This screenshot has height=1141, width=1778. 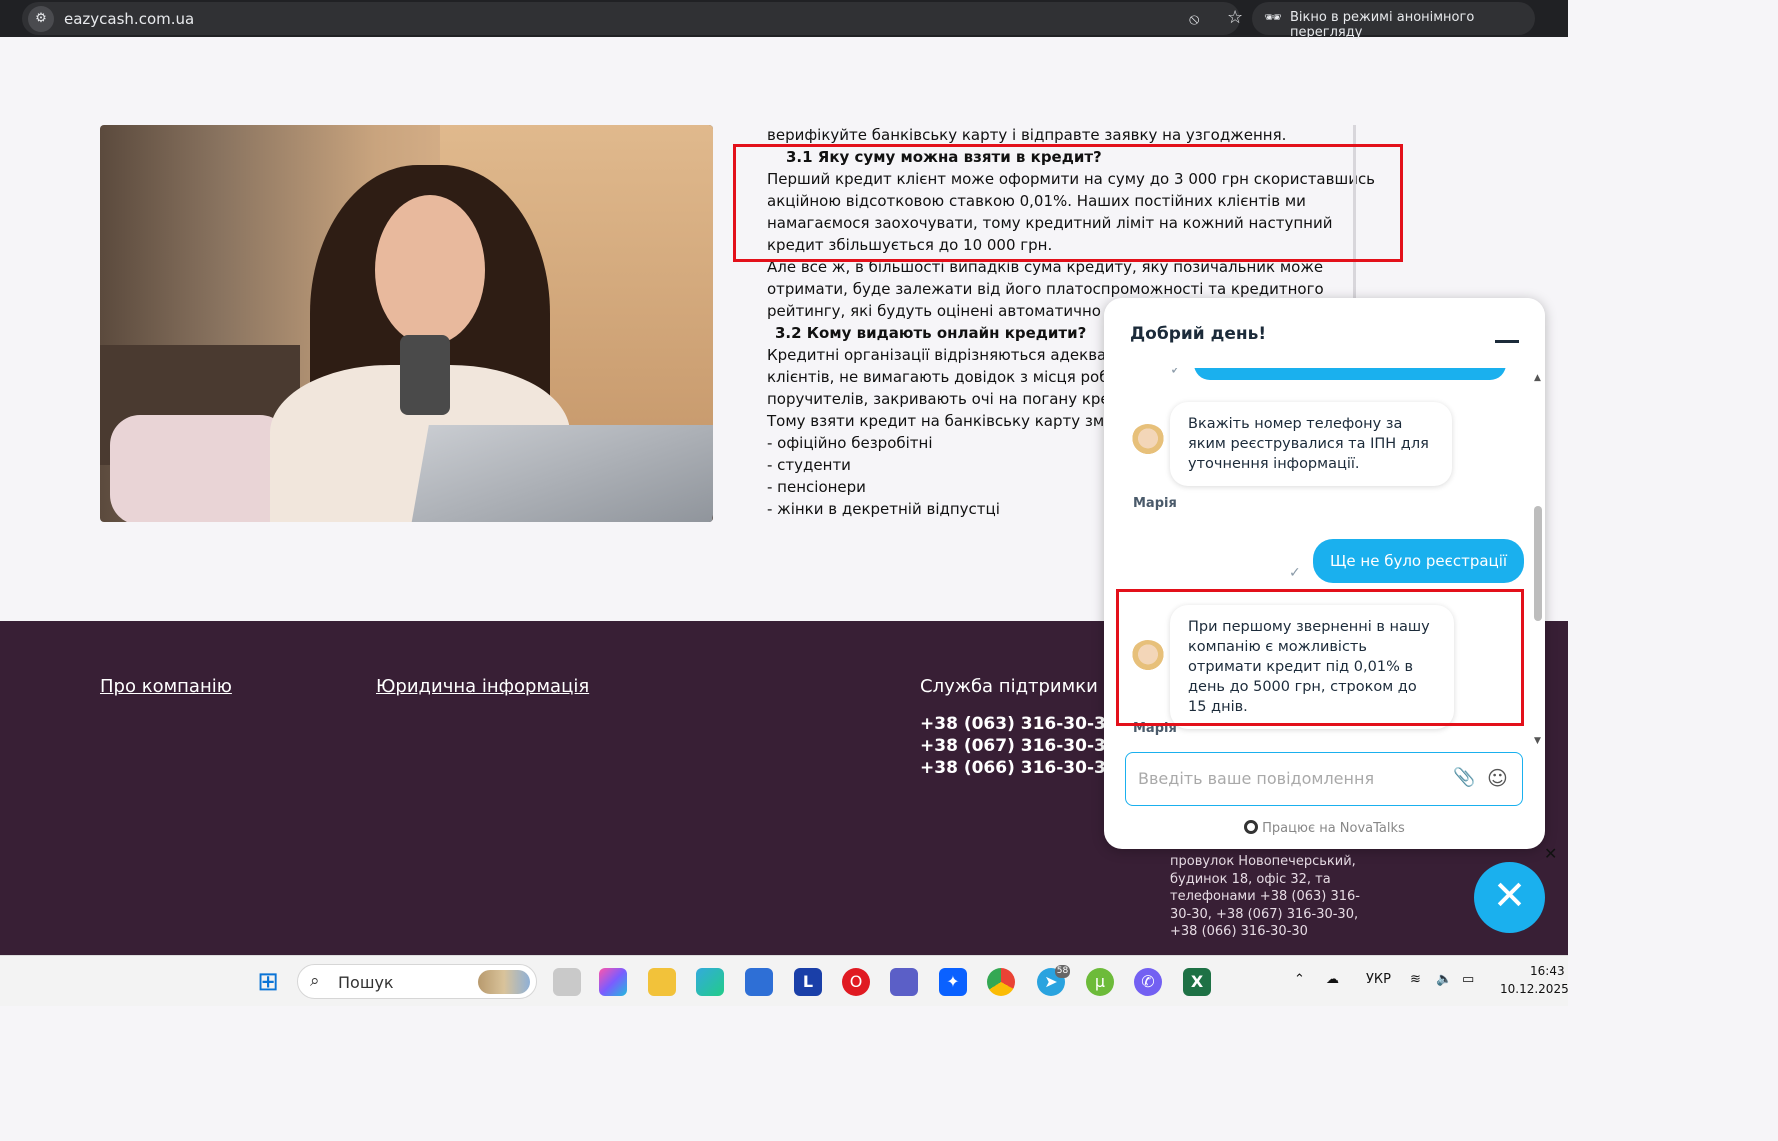 What do you see at coordinates (1382, 25) in the screenshot?
I see `incognito-label: Вікно в режимі анонімного перегляду` at bounding box center [1382, 25].